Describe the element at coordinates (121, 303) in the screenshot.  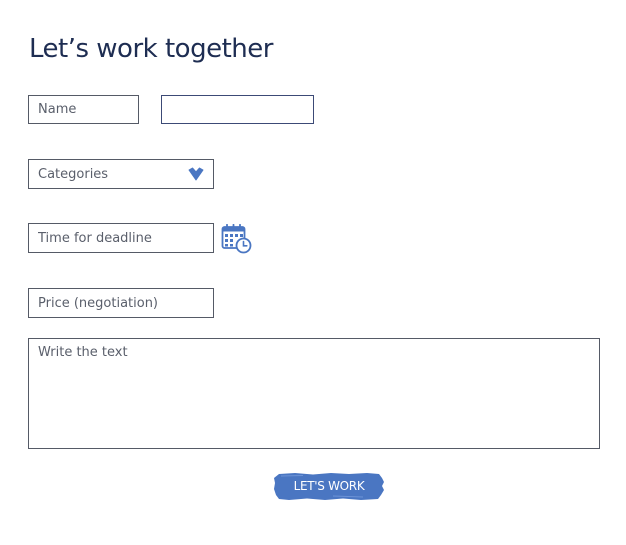
I see `price-field` at that location.